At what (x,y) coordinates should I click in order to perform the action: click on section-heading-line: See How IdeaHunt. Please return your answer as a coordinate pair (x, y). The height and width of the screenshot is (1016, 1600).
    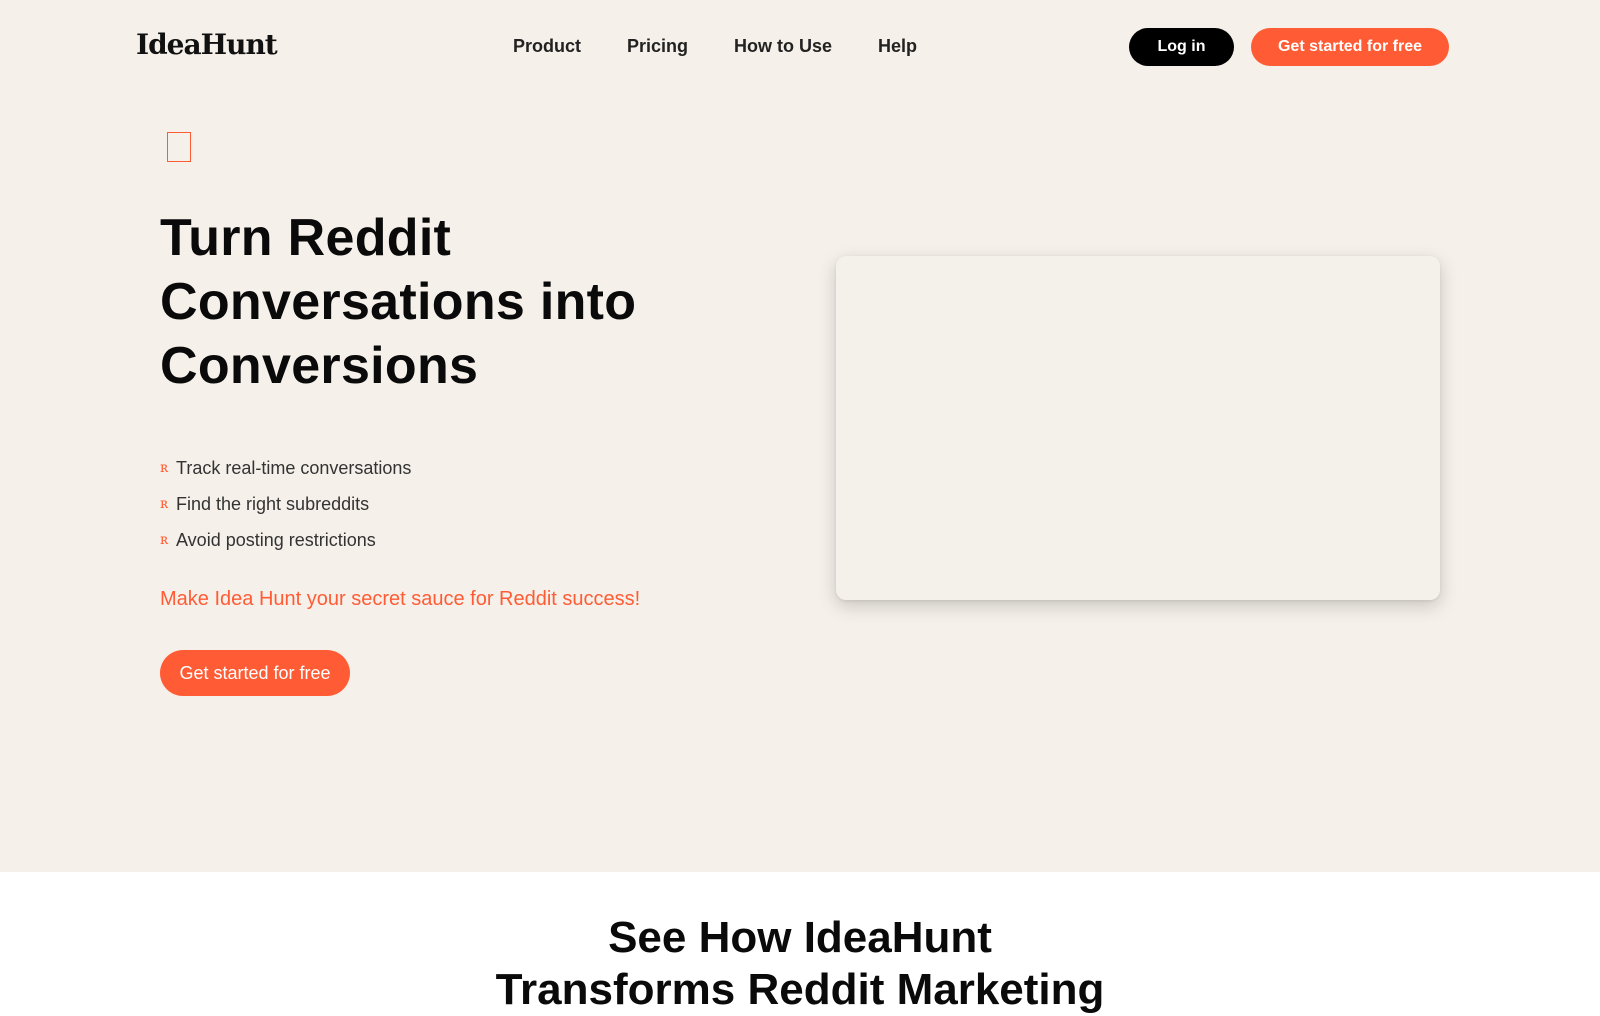
    Looking at the image, I should click on (800, 937).